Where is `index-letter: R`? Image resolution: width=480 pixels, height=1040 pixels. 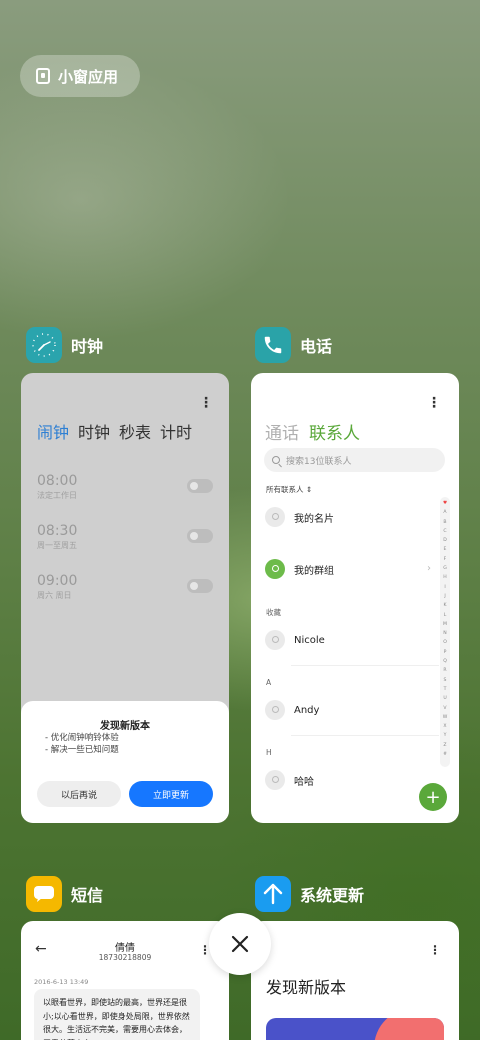
index-letter: R is located at coordinates (444, 670).